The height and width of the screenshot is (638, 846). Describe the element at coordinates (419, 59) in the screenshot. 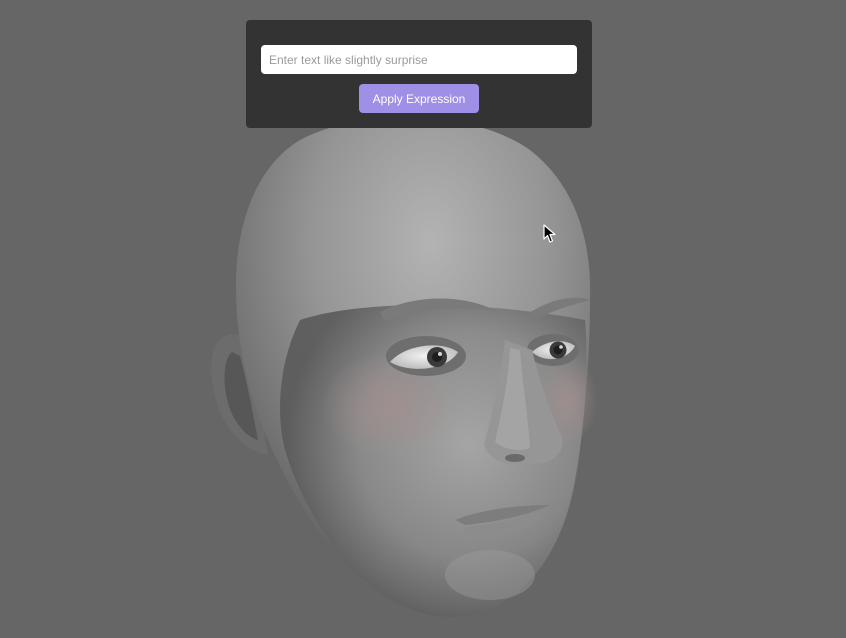

I see `expression-input` at that location.